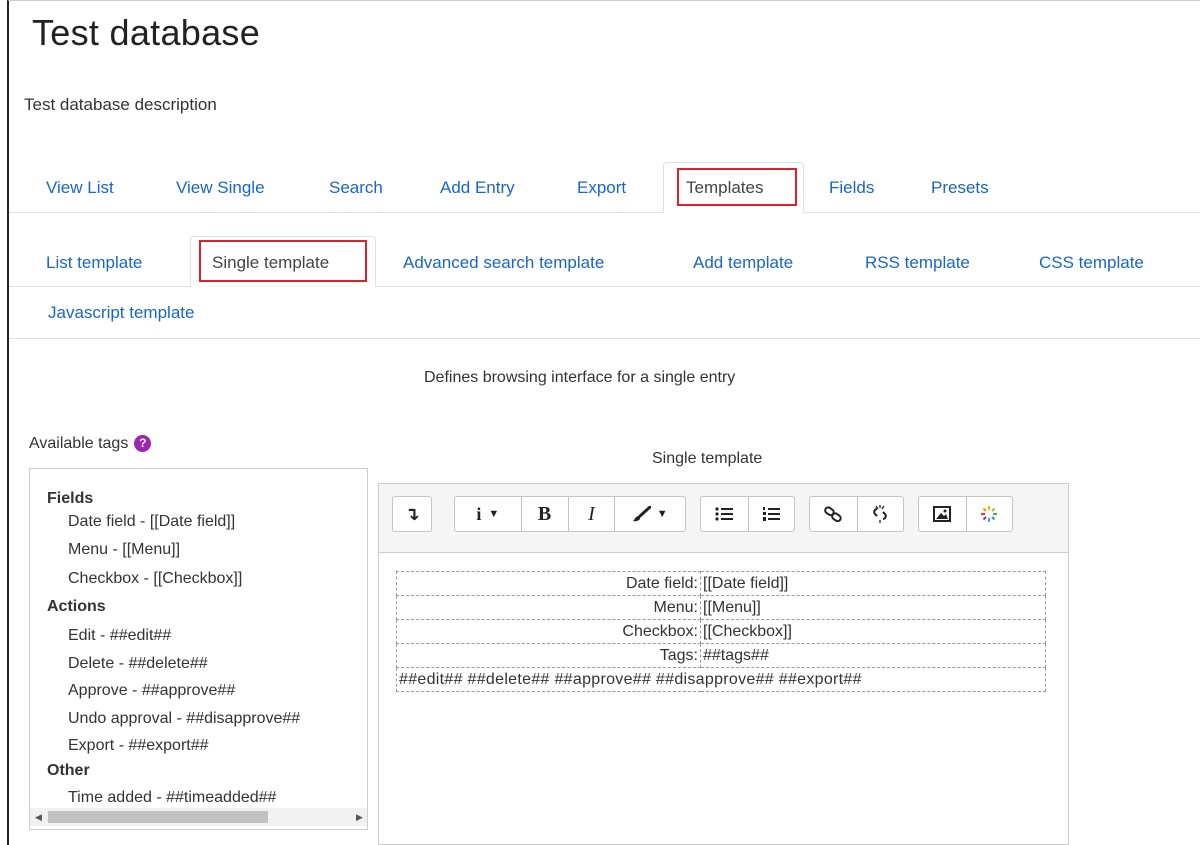 The height and width of the screenshot is (845, 1200). I want to click on toolbar-group-format: i ▼ B I ▼, so click(570, 514).